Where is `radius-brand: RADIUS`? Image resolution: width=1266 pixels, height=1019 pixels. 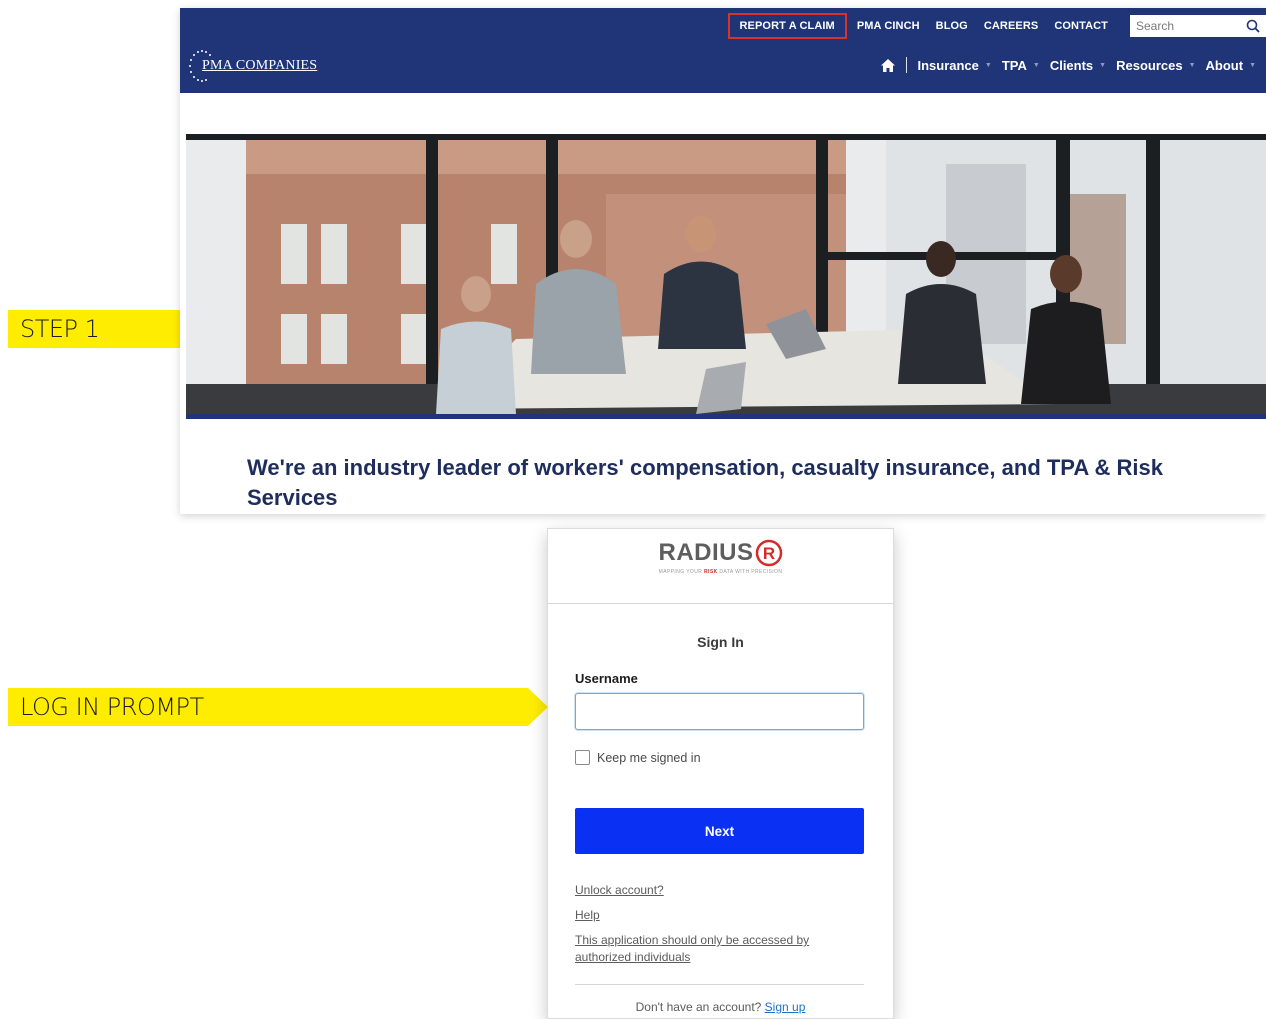
radius-brand: RADIUS is located at coordinates (706, 552).